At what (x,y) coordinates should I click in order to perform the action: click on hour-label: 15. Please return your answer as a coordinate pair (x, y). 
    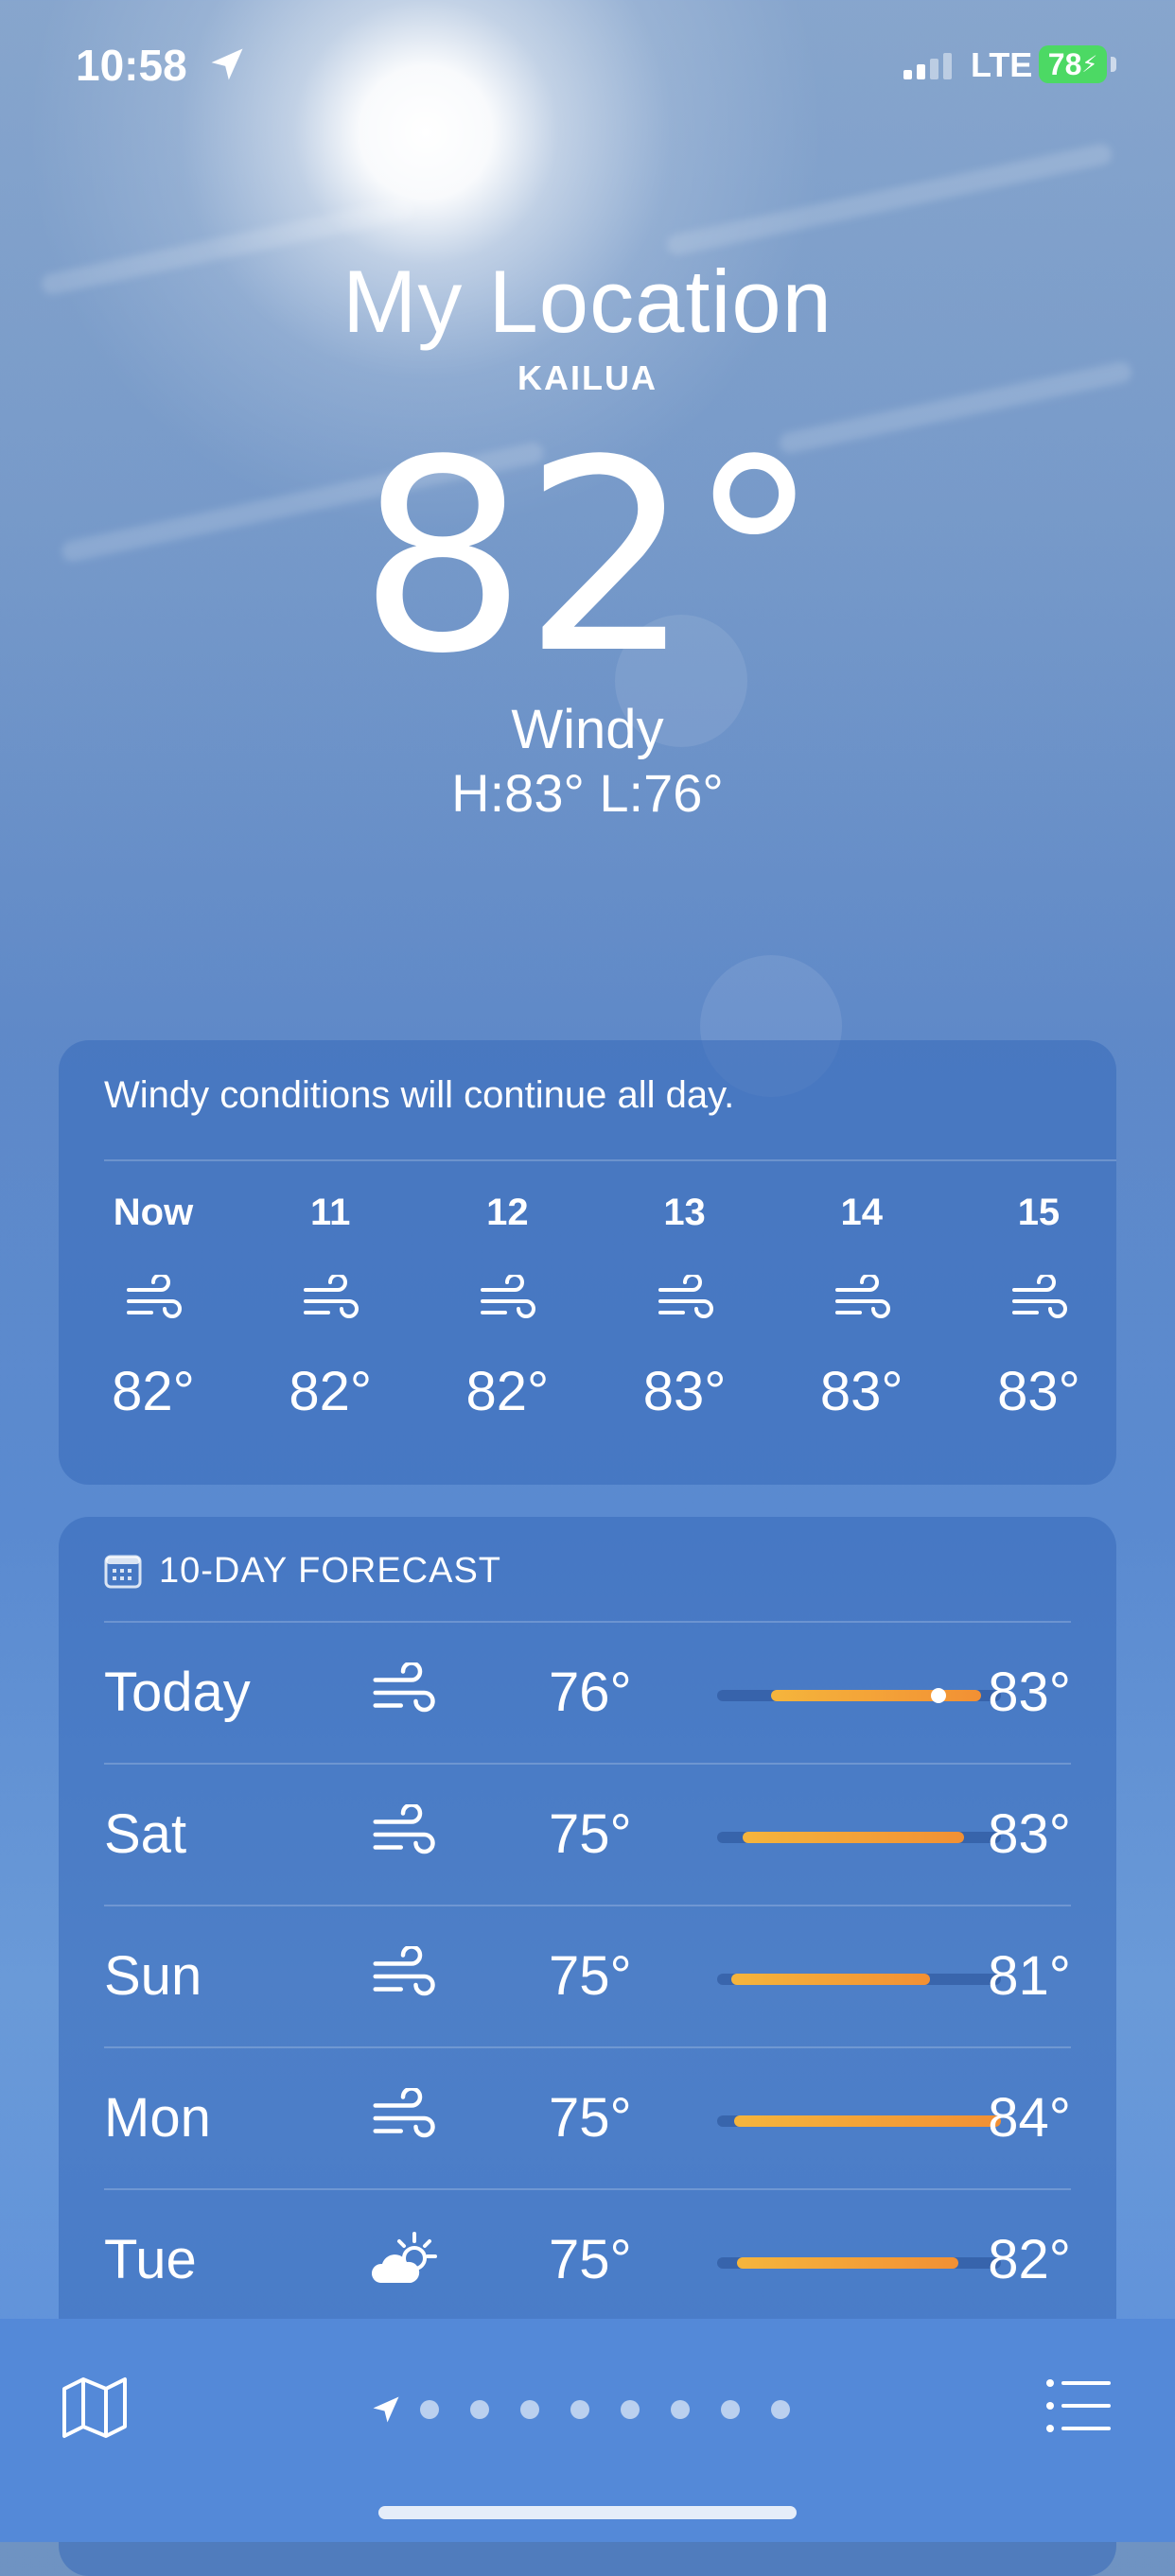
    Looking at the image, I should click on (1039, 1212).